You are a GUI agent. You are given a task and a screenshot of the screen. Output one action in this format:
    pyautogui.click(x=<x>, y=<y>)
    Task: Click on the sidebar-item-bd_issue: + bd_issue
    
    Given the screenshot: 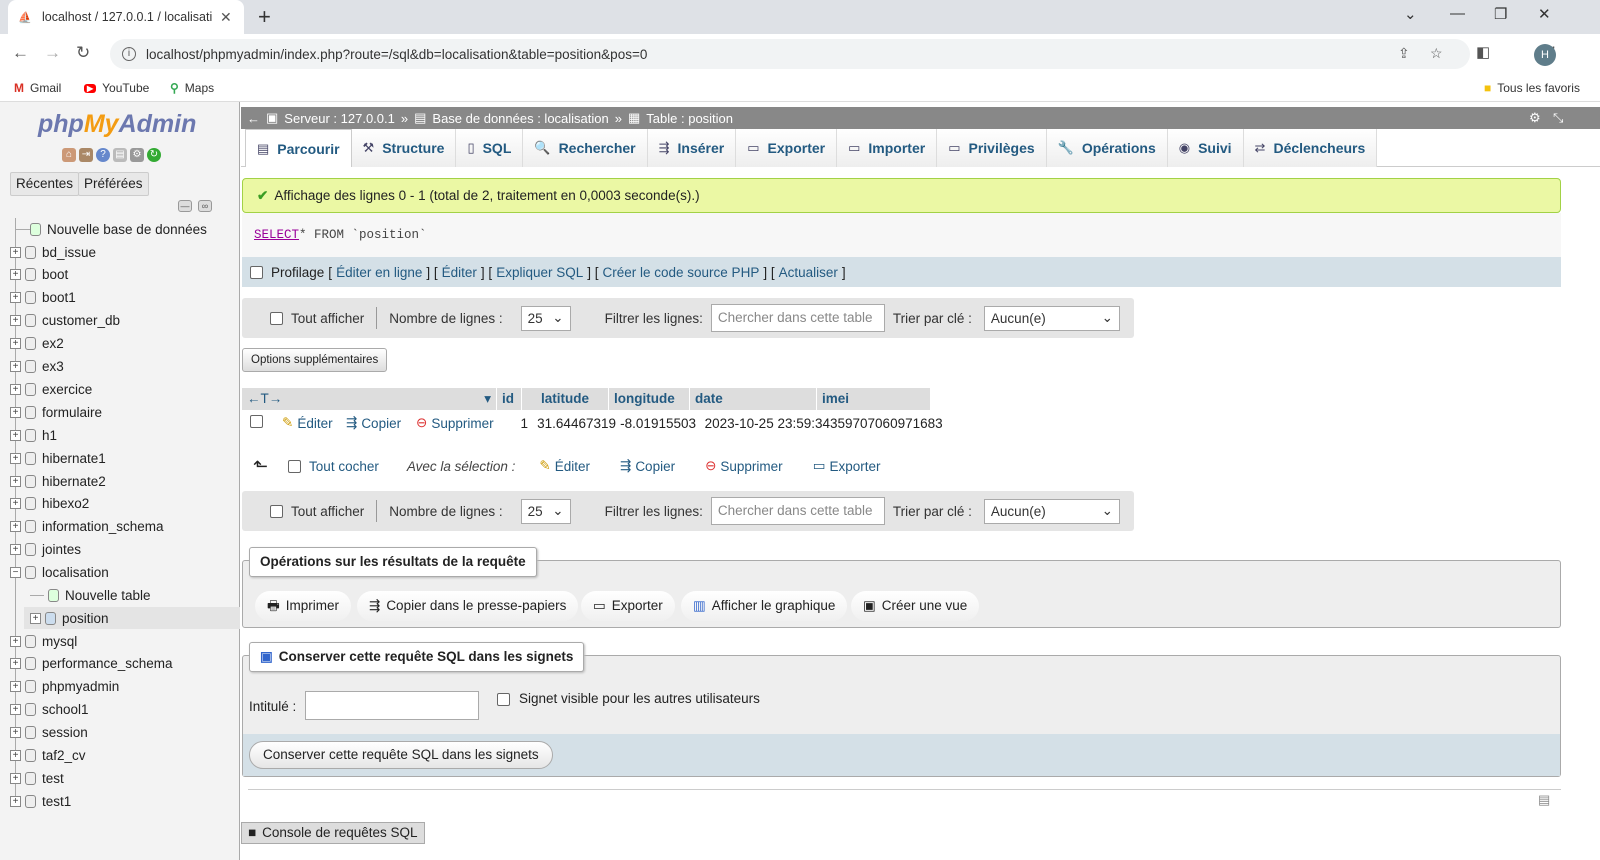 What is the action you would take?
    pyautogui.click(x=53, y=252)
    